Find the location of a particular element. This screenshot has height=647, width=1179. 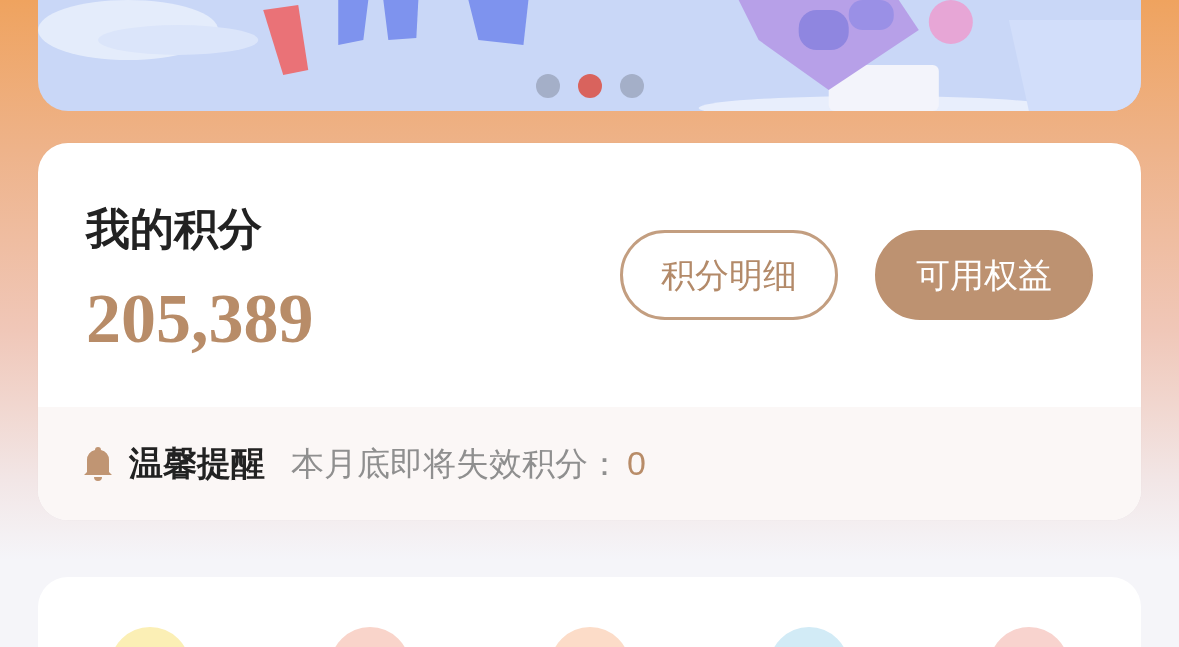

points-balance: 205,389 is located at coordinates (200, 319).